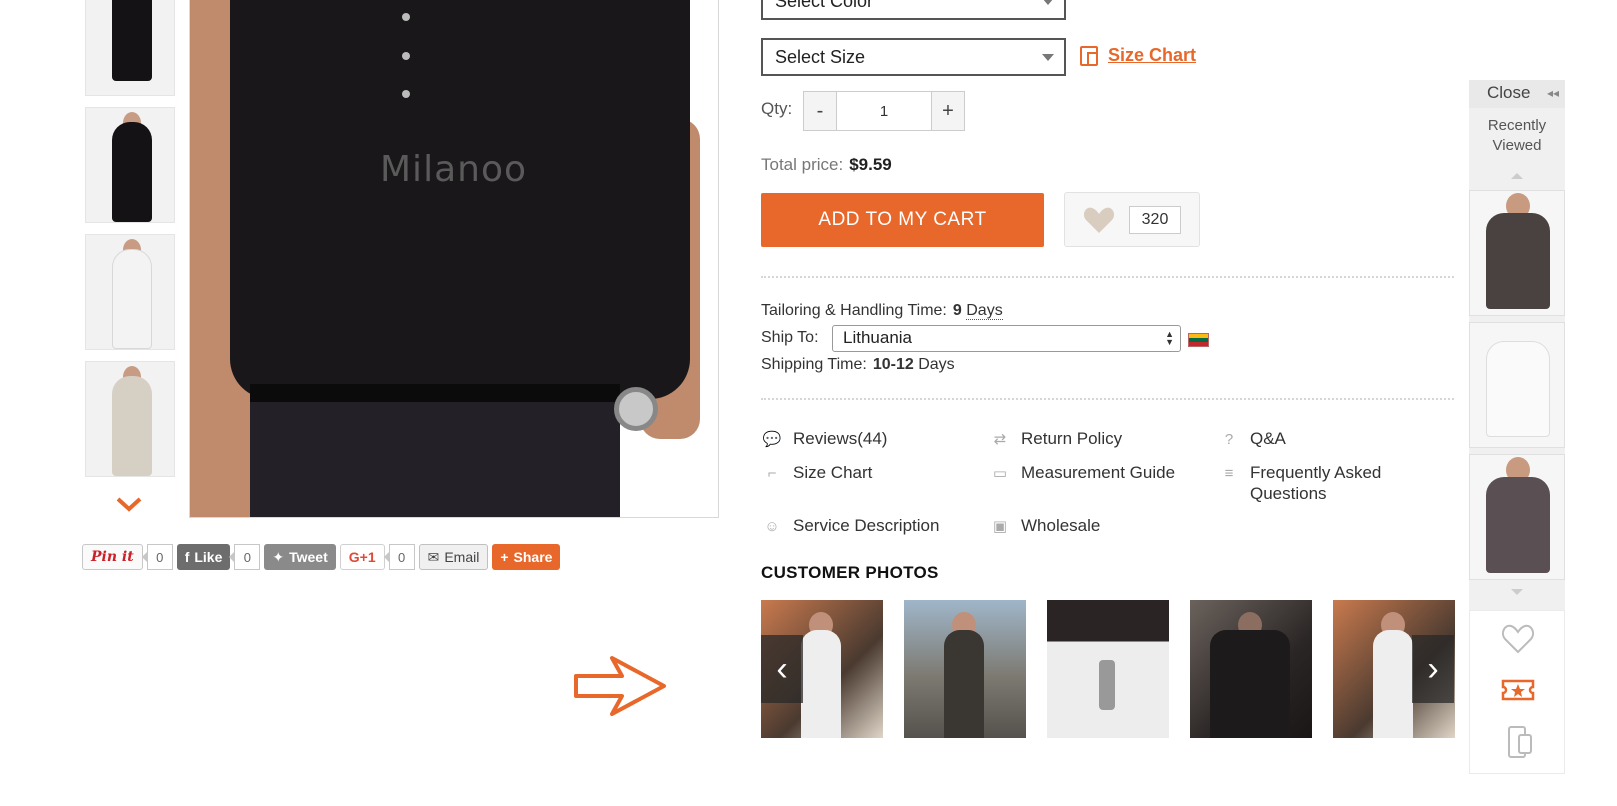 This screenshot has width=1617, height=806. What do you see at coordinates (1252, 439) in the screenshot?
I see `qa-link: ? Q&A` at bounding box center [1252, 439].